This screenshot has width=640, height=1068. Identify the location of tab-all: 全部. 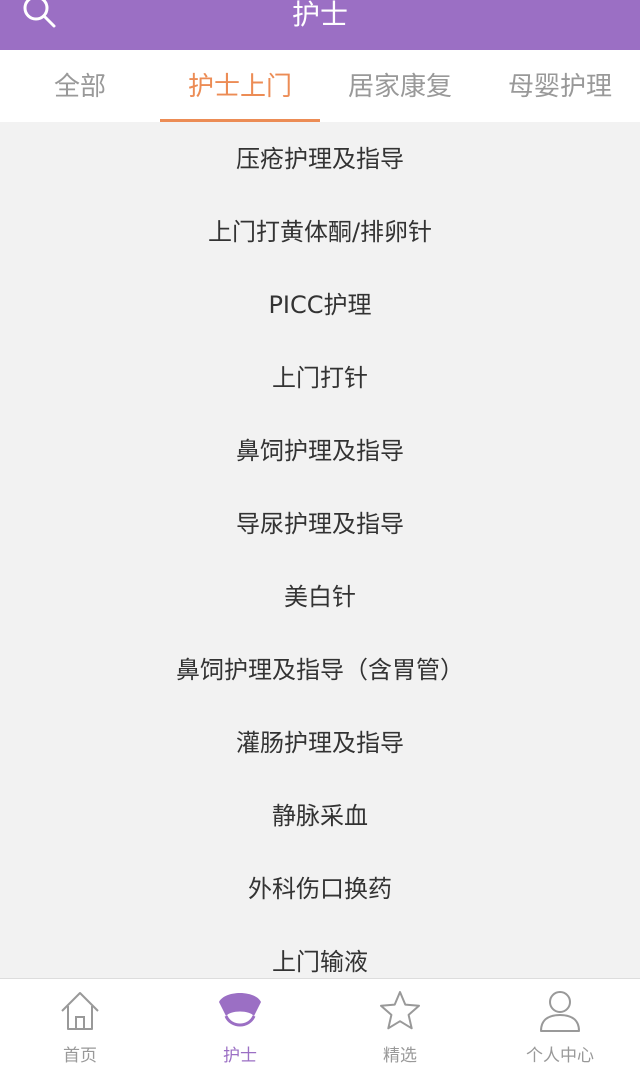
(80, 86).